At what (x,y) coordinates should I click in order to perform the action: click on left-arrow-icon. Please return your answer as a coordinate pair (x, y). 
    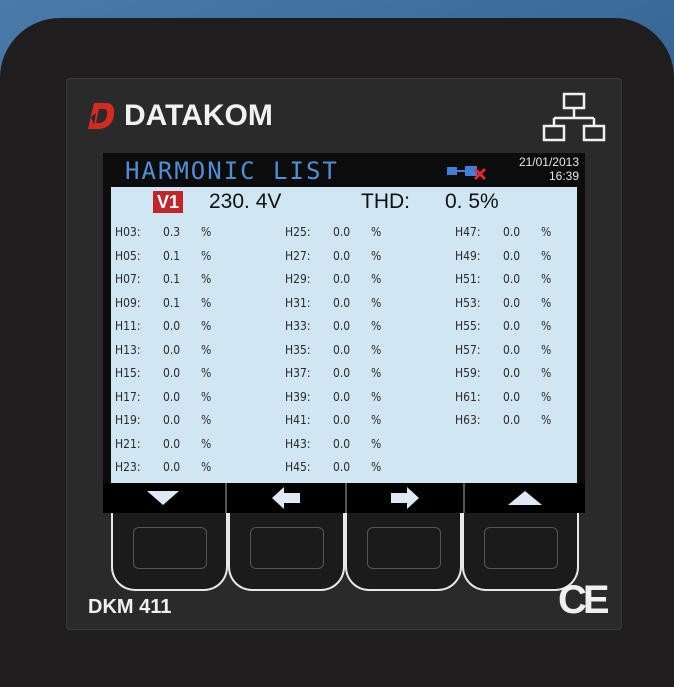
    Looking at the image, I should click on (286, 498).